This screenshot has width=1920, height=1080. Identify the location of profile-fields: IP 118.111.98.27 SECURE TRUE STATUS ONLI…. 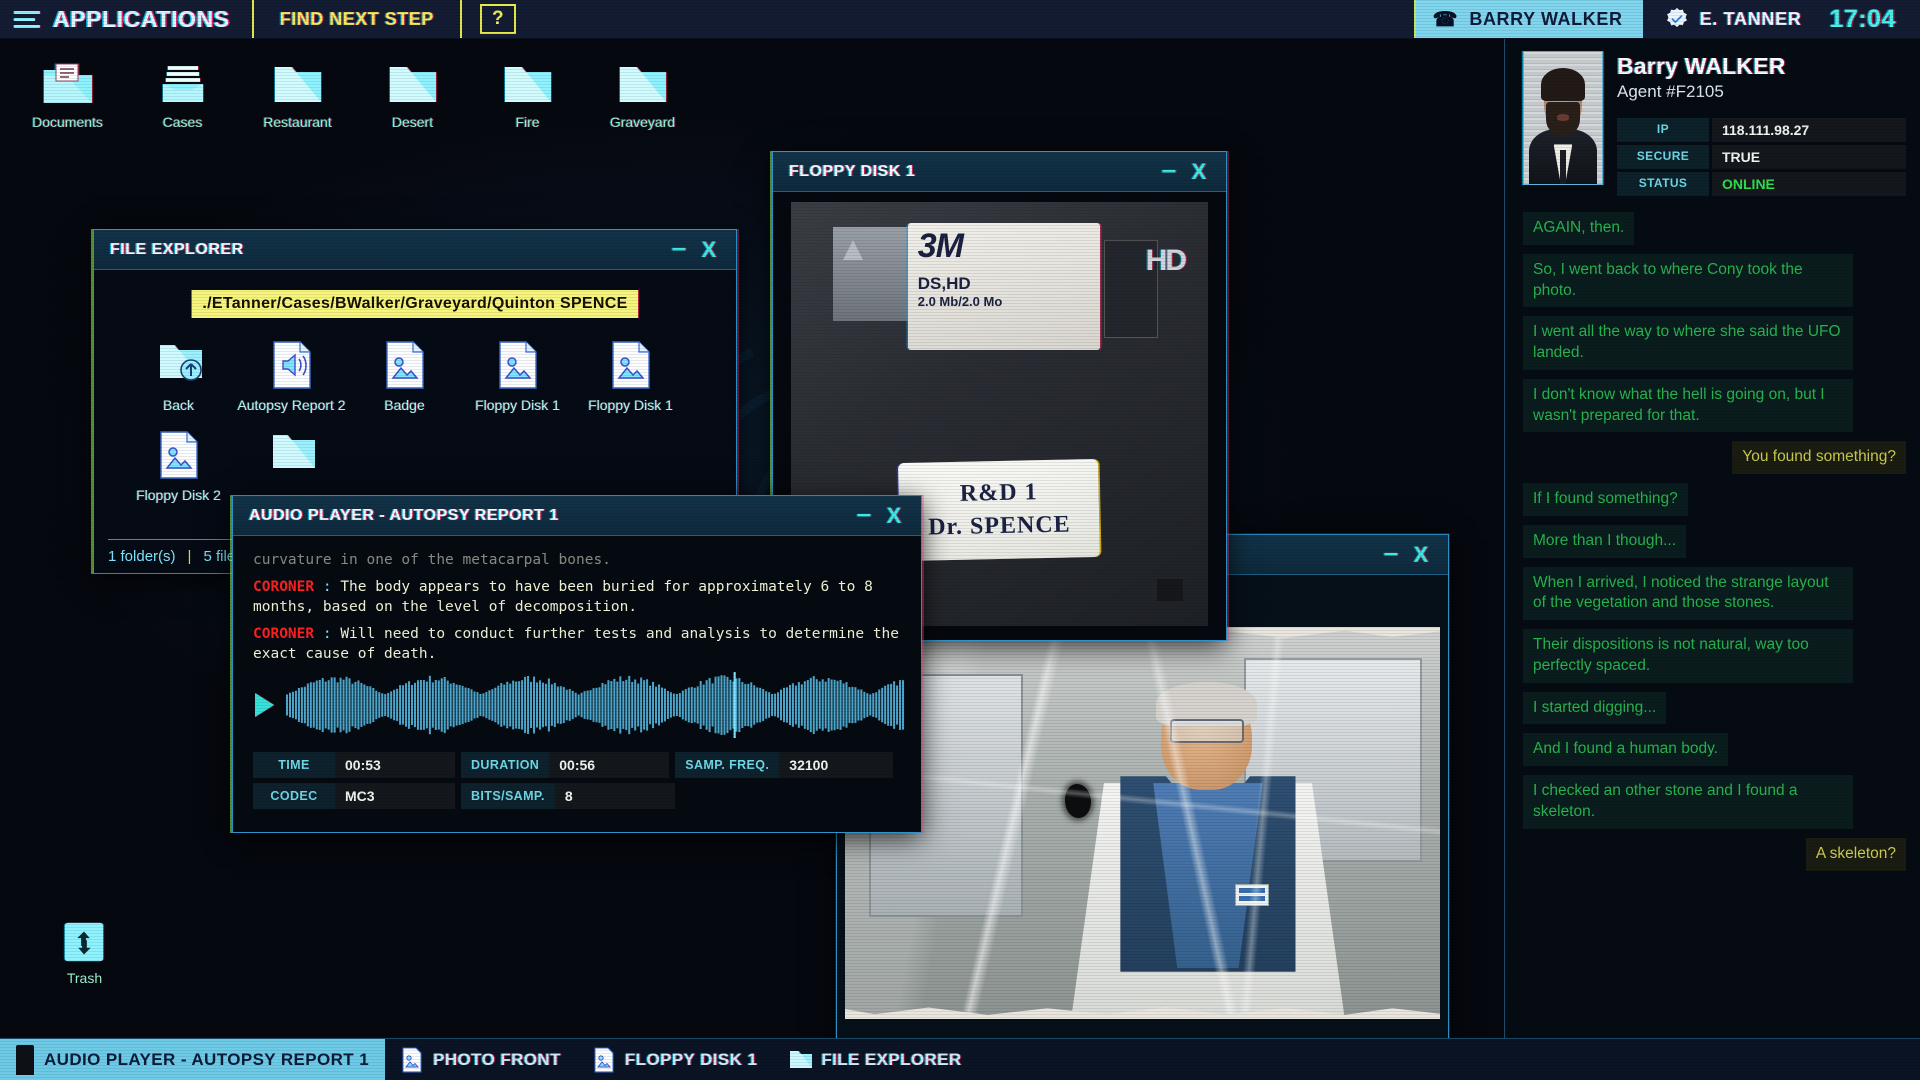
(1761, 157).